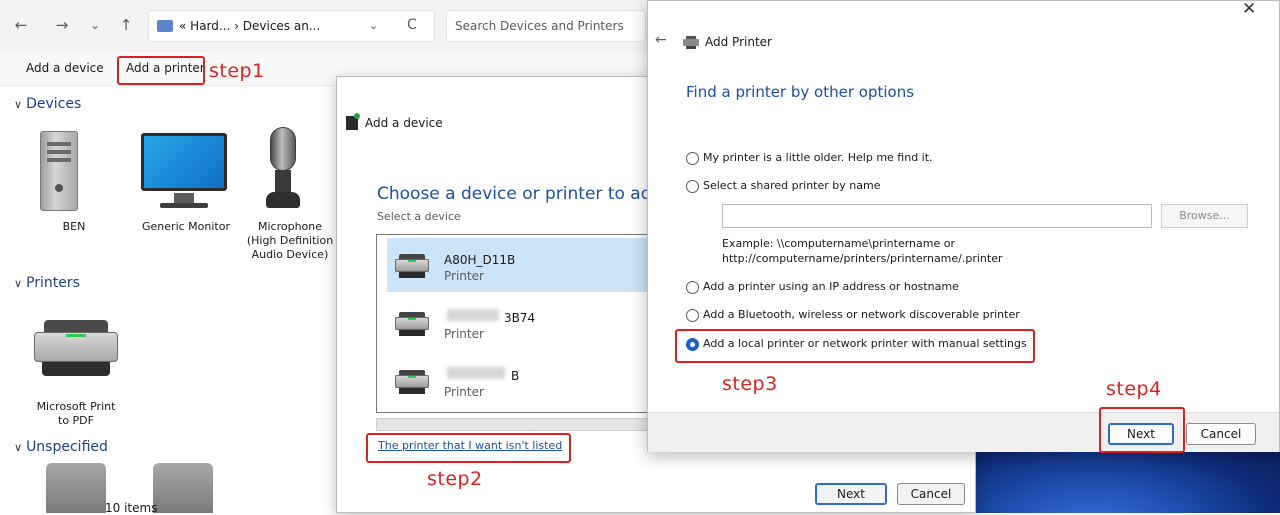  I want to click on step4-highlight-box, so click(1142, 430).